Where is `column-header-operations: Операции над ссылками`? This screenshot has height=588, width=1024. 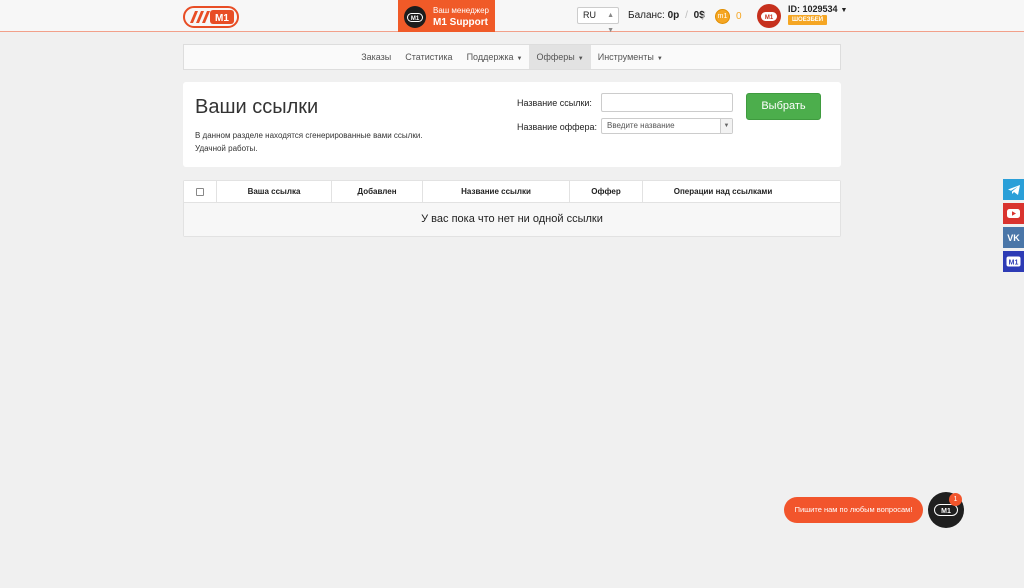
column-header-operations: Операции над ссылками is located at coordinates (723, 191).